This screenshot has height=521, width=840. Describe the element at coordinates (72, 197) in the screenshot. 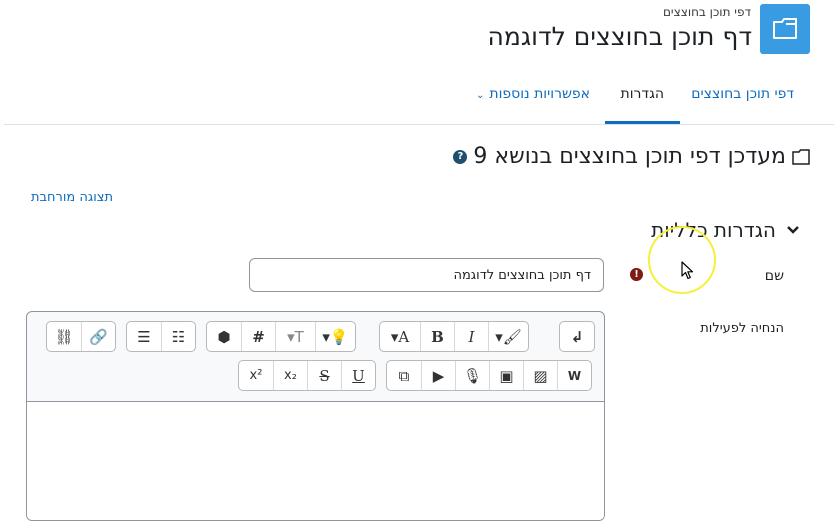

I see `expand-all-link: תצוגה מורחבת` at that location.